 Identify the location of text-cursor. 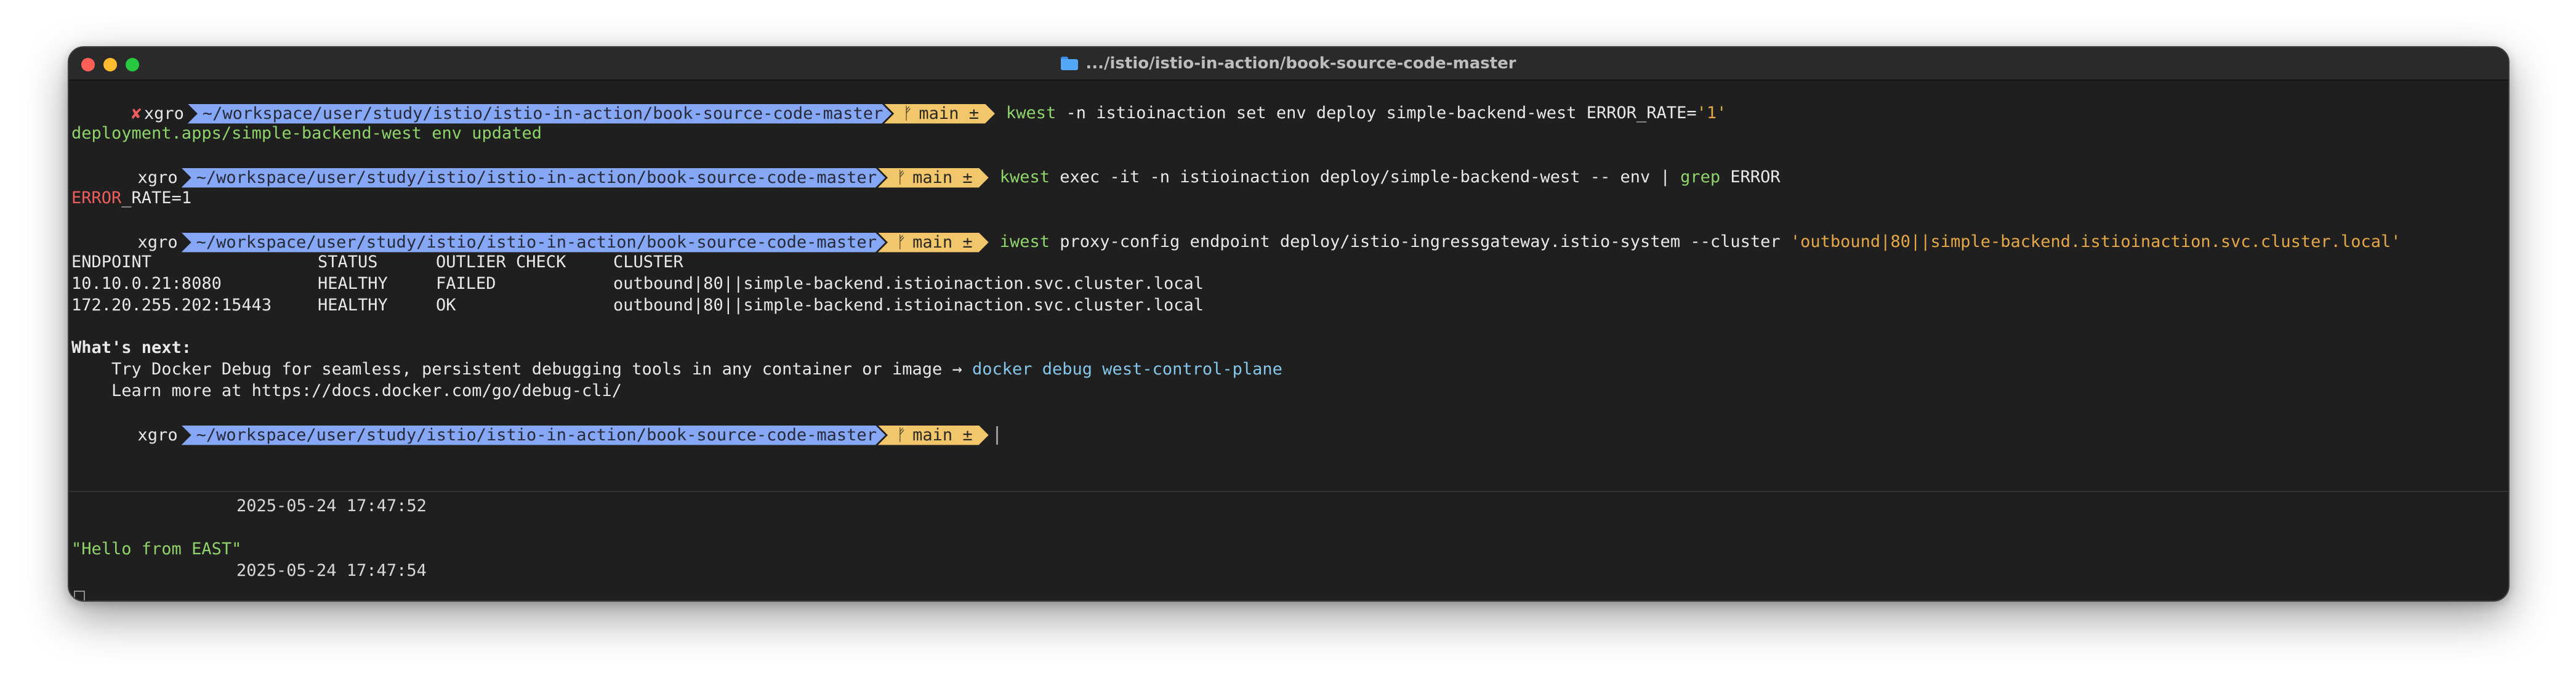
(997, 435).